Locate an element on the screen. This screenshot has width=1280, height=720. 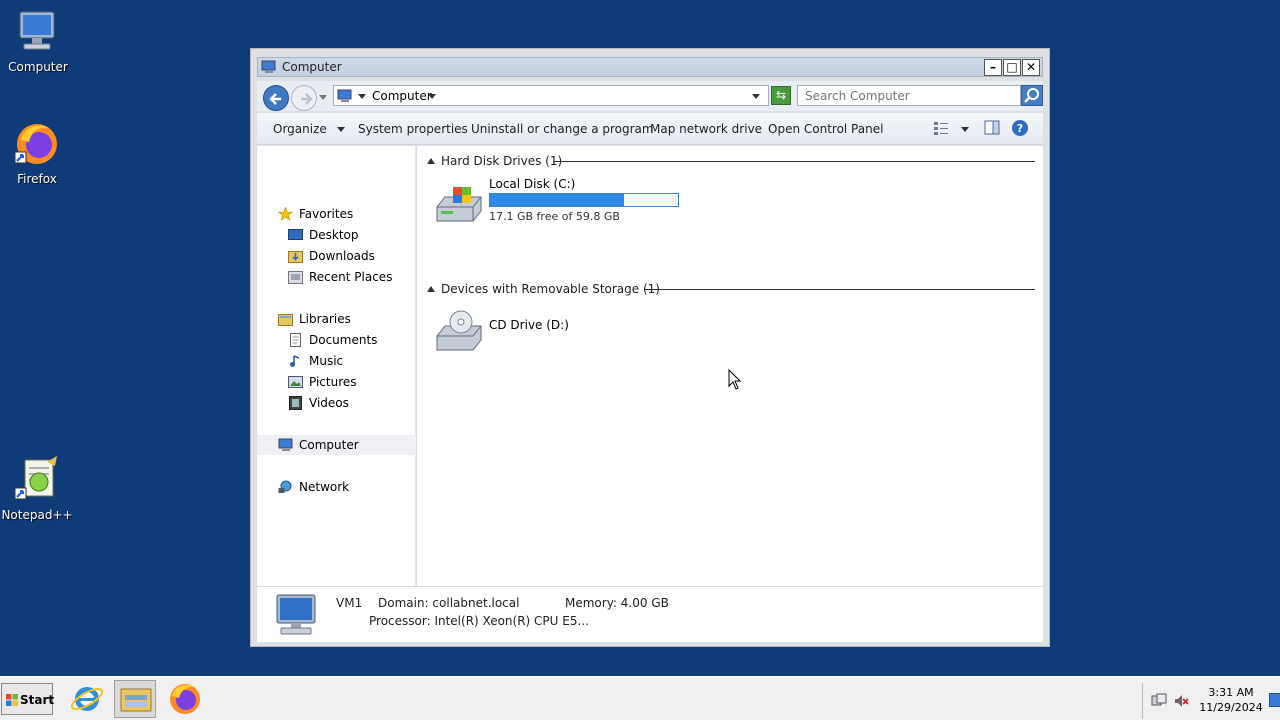
action-center-icon is located at coordinates (1159, 701).